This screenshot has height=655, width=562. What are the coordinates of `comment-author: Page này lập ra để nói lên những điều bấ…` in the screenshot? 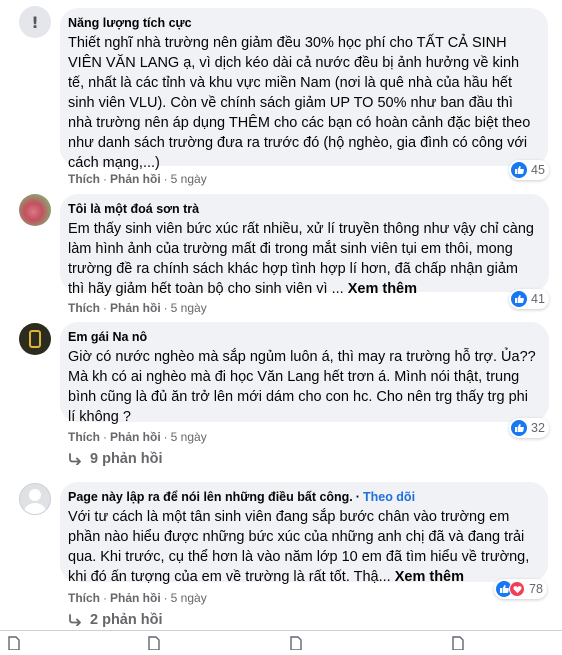 It's located at (242, 497).